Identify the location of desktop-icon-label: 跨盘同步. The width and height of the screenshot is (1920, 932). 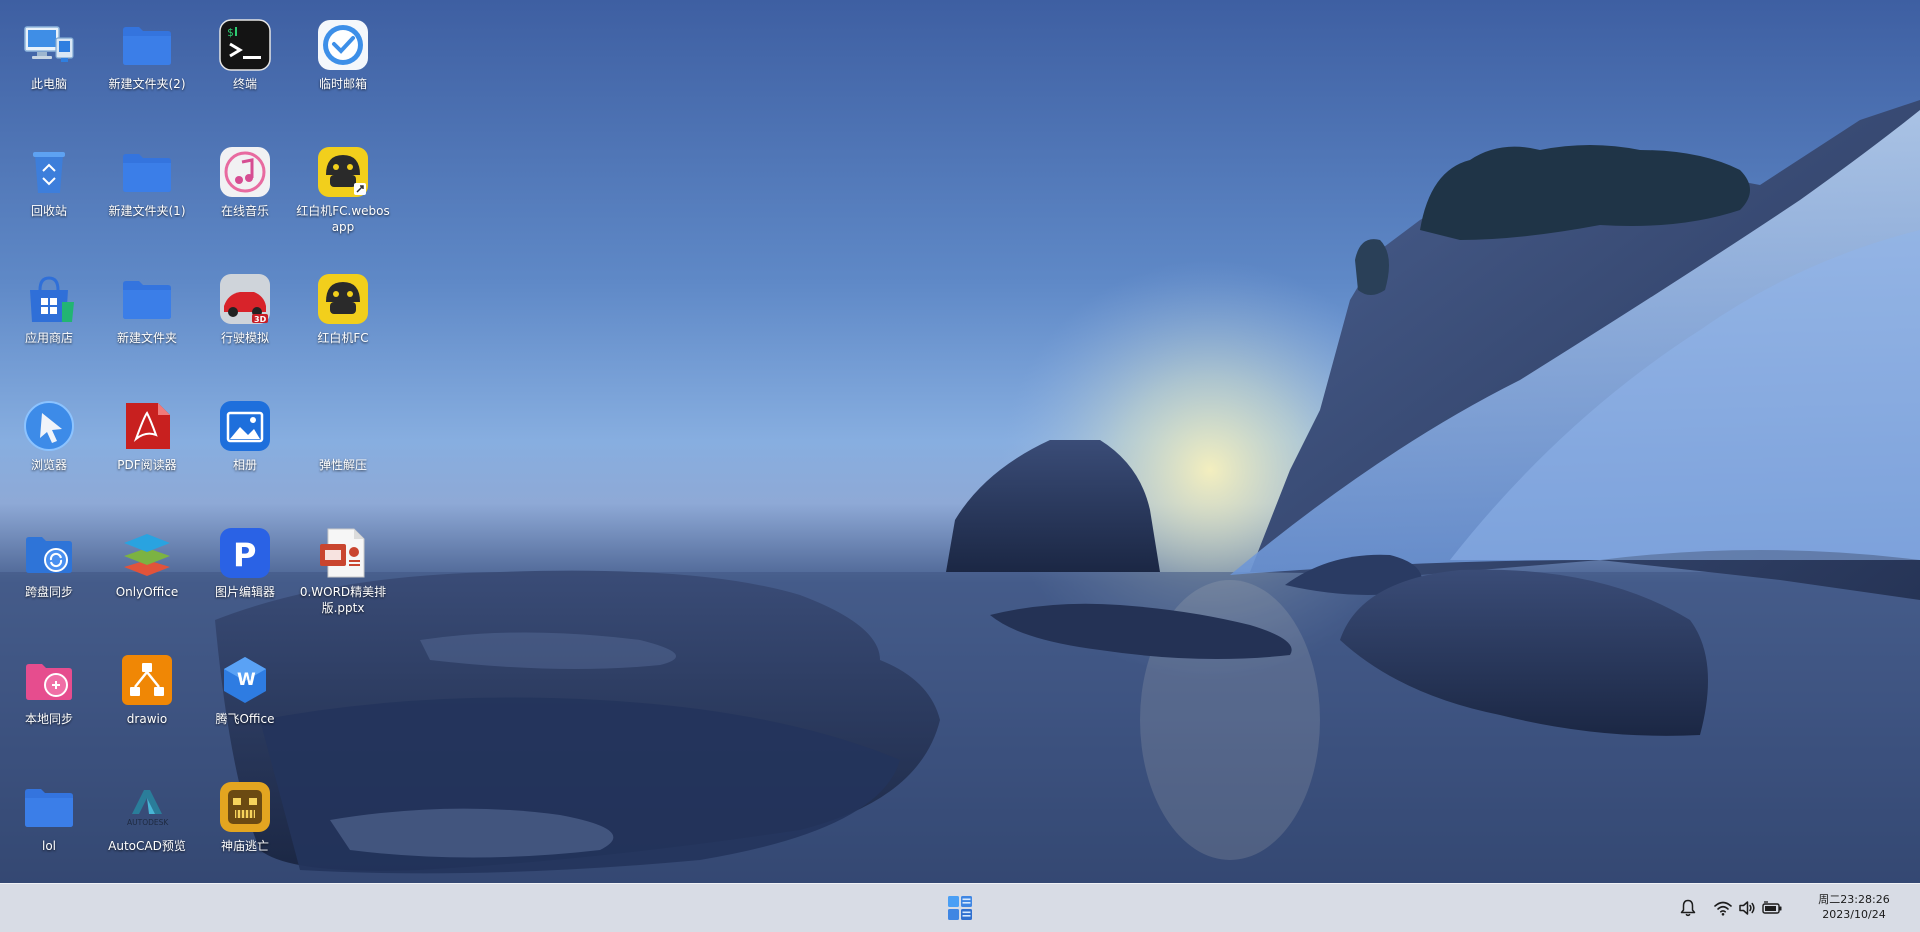
(48, 592).